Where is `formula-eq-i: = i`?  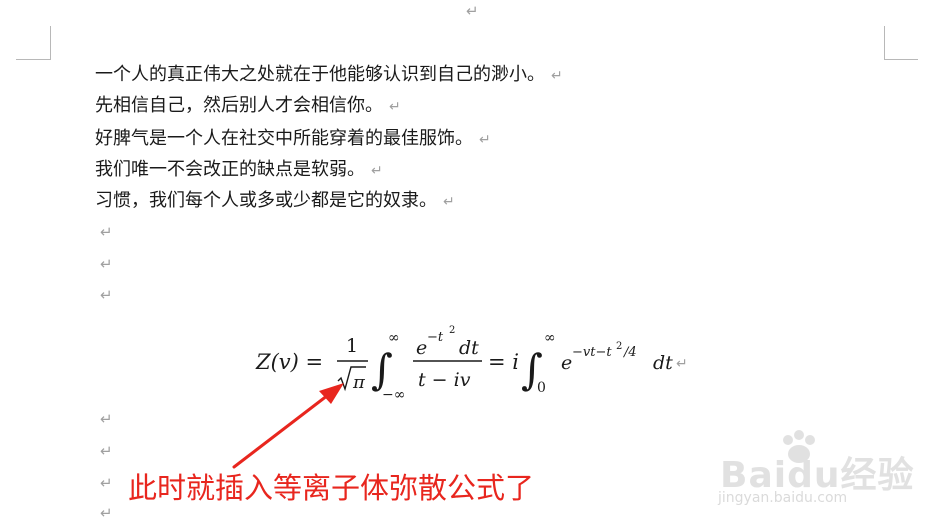 formula-eq-i: = i is located at coordinates (503, 362).